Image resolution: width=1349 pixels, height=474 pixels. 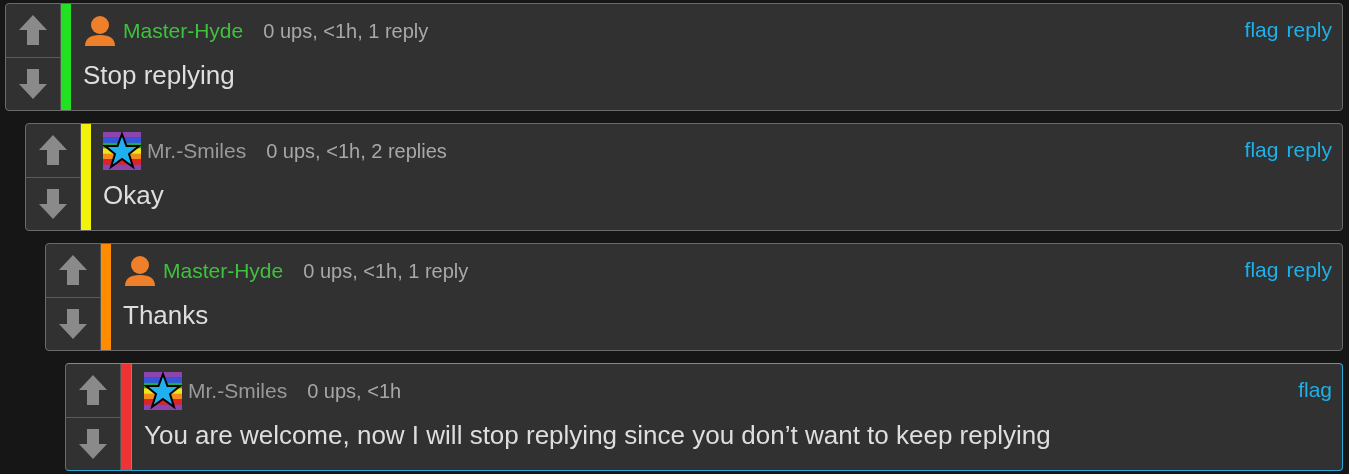 I want to click on comment-text: You are welcome, now I will stop replying since you don’t want to keep replying, so click(x=598, y=435).